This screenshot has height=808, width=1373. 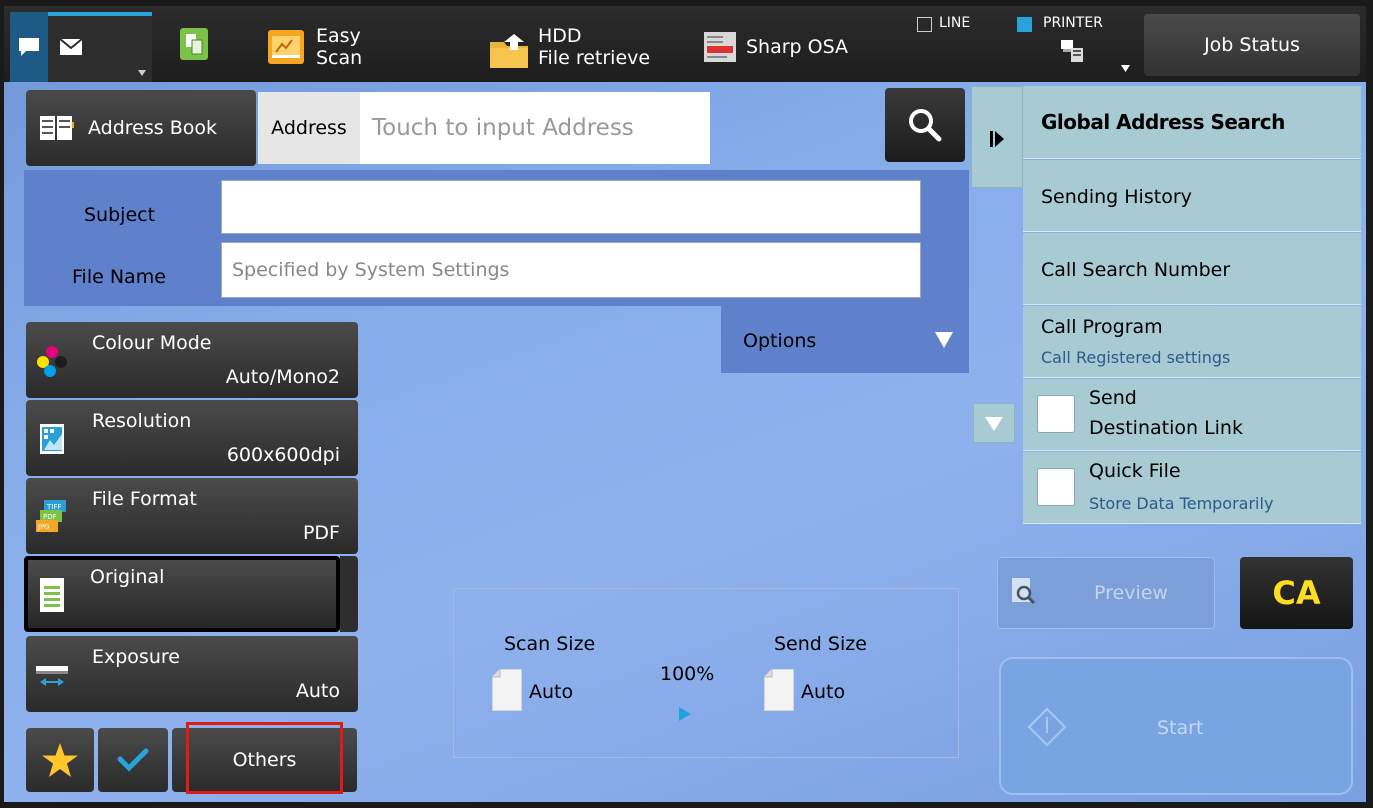 I want to click on hdd-label-1: HDD, so click(x=560, y=36).